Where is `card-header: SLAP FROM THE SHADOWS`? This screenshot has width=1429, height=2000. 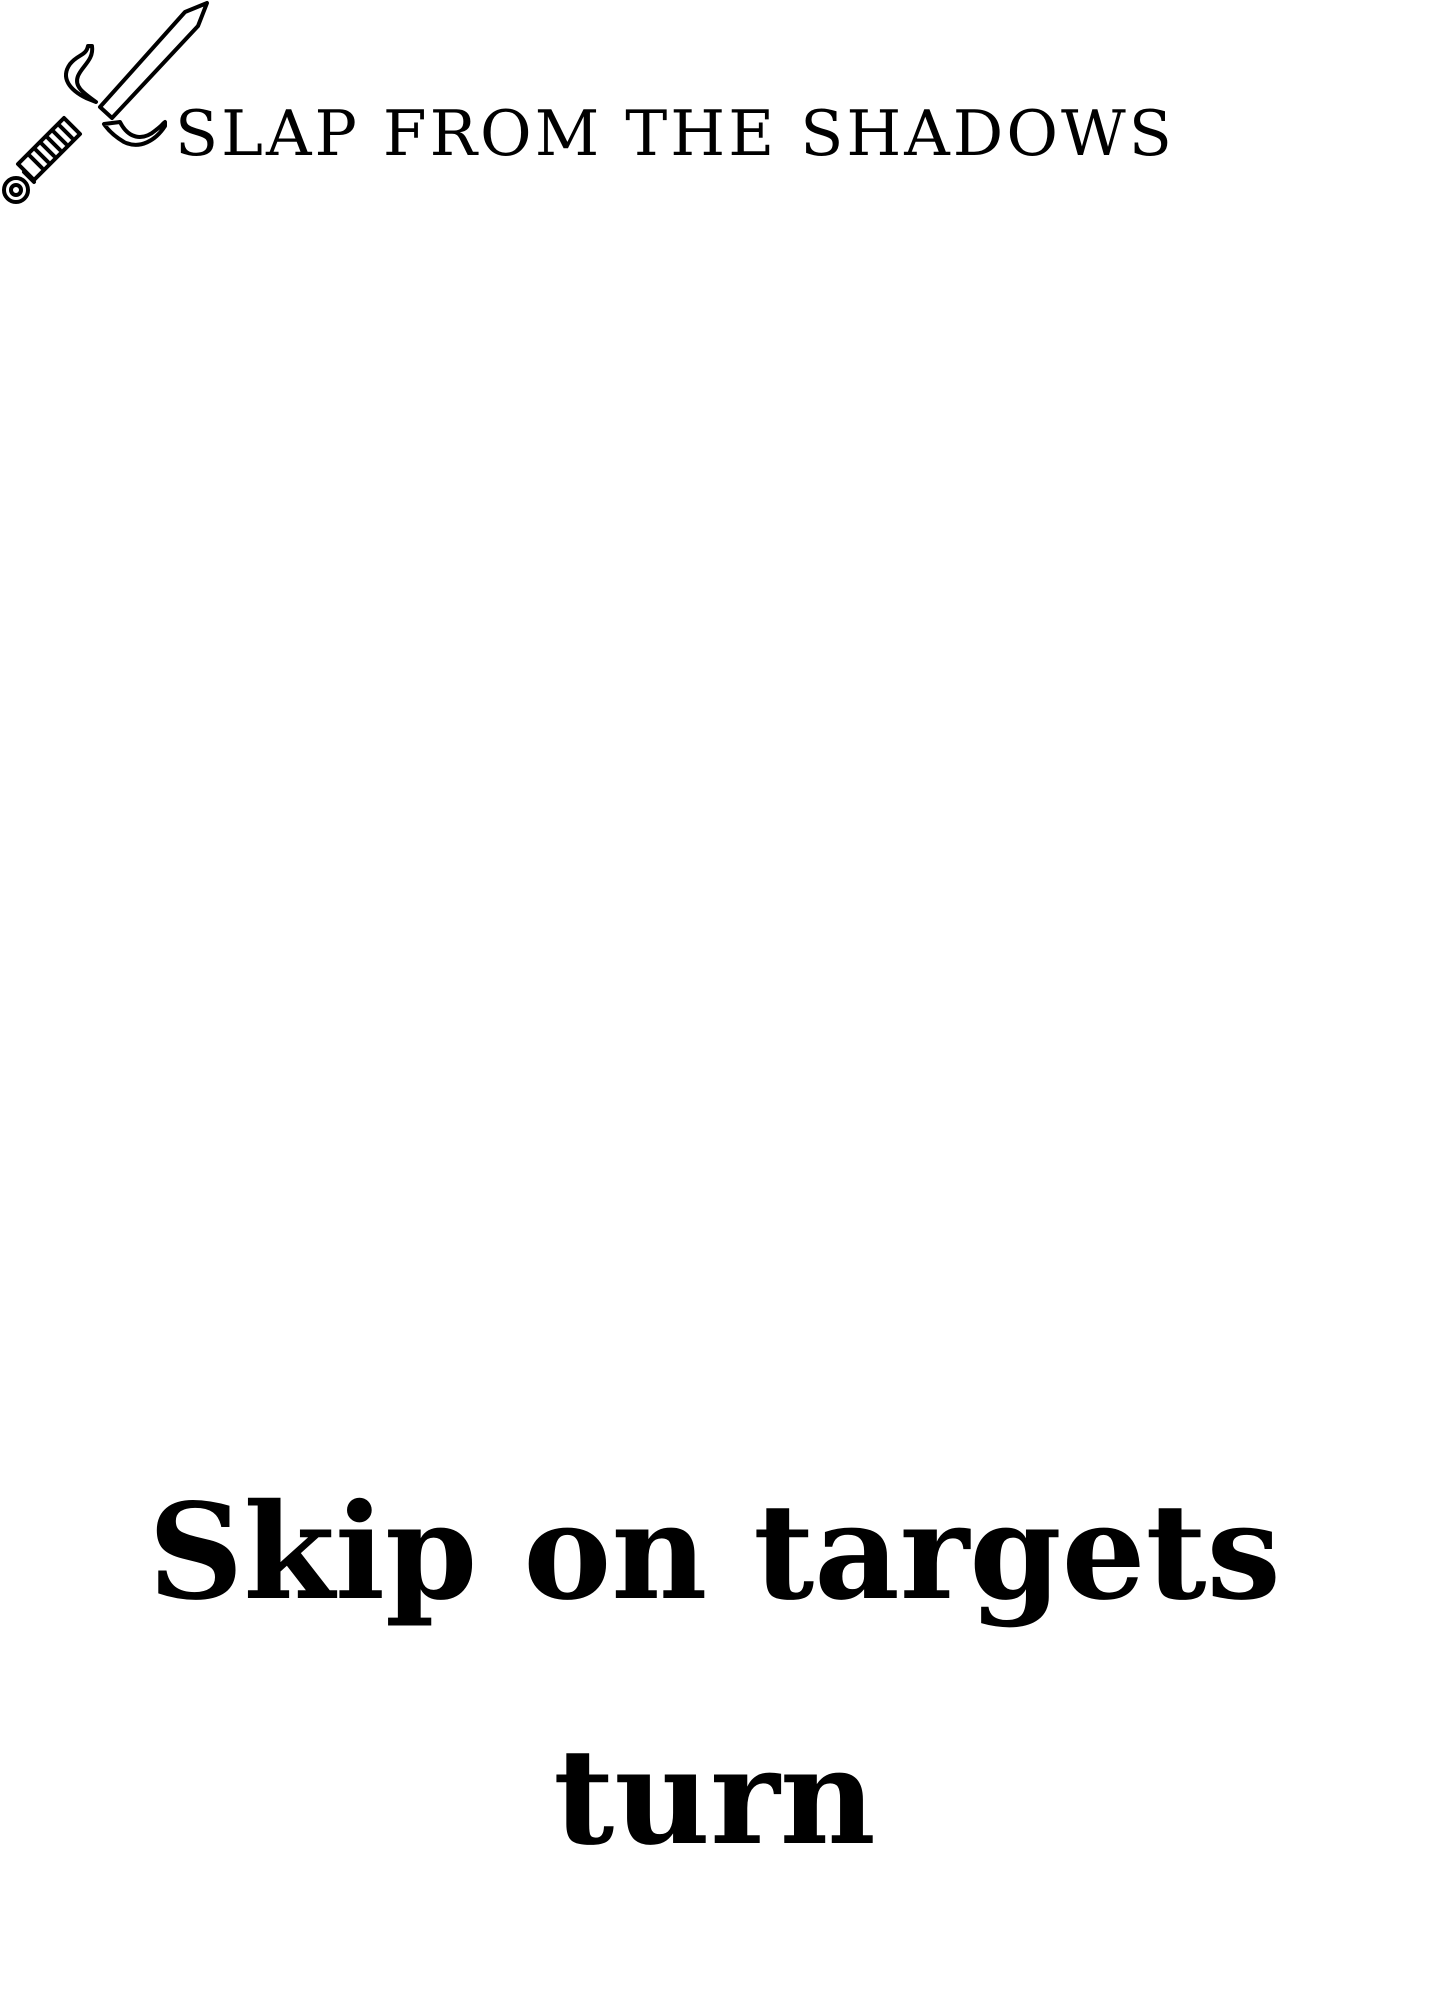
card-header: SLAP FROM THE SHADOWS is located at coordinates (714, 115).